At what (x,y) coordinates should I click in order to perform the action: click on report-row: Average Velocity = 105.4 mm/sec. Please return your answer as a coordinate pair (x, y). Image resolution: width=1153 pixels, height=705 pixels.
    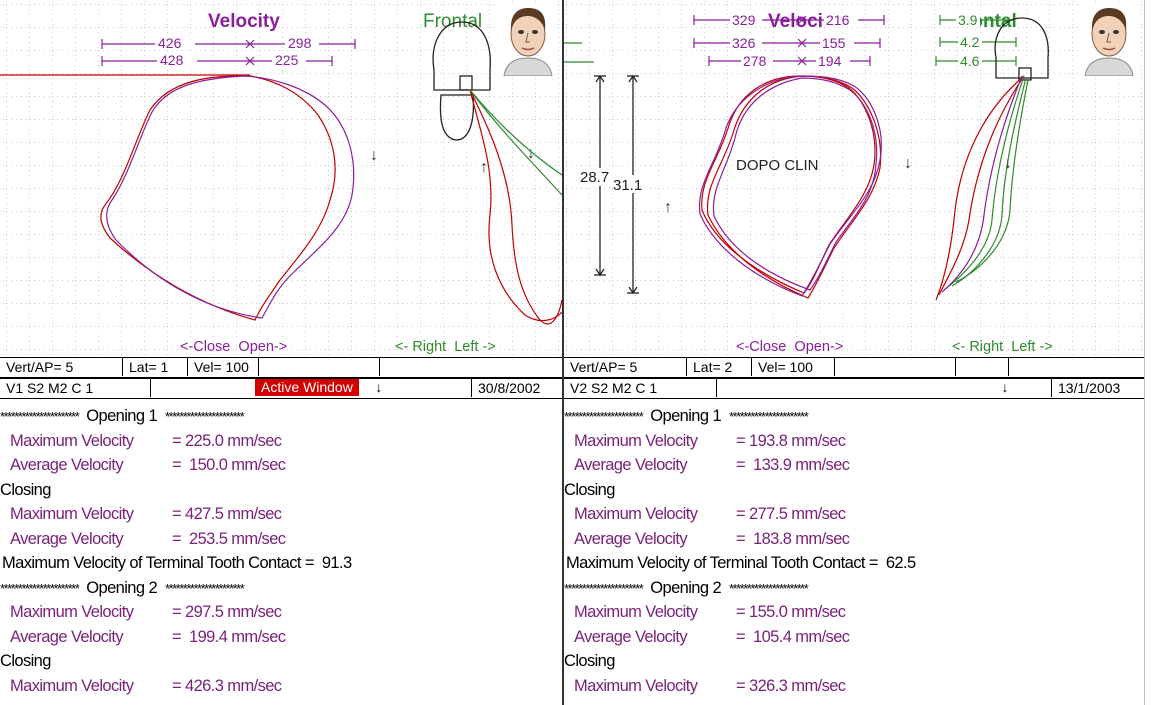
    Looking at the image, I should click on (712, 636).